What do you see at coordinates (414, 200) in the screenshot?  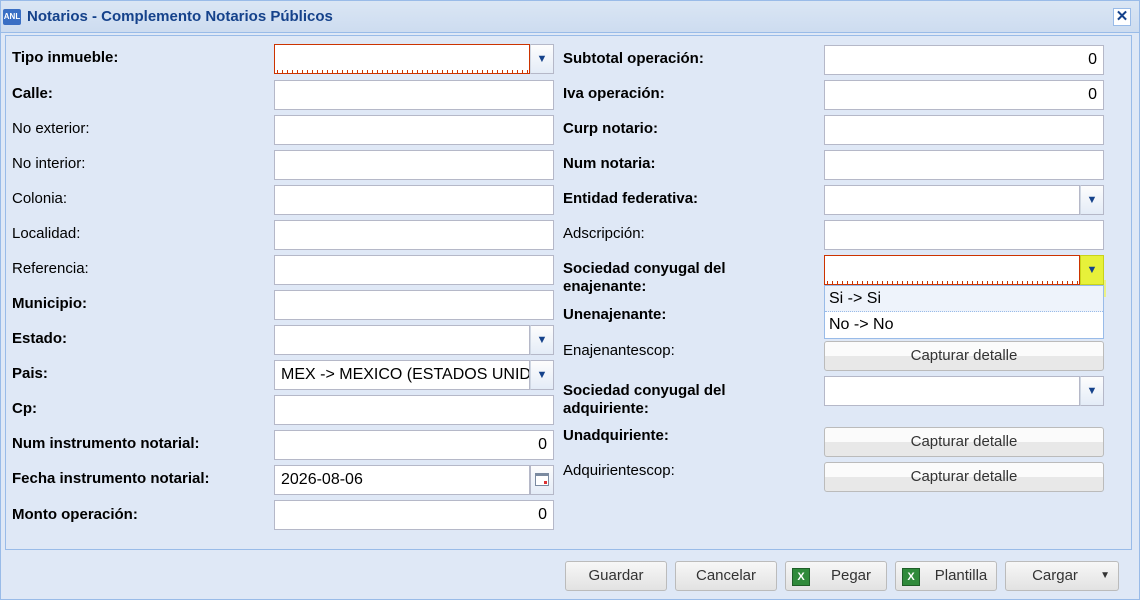 I see `colonia-input` at bounding box center [414, 200].